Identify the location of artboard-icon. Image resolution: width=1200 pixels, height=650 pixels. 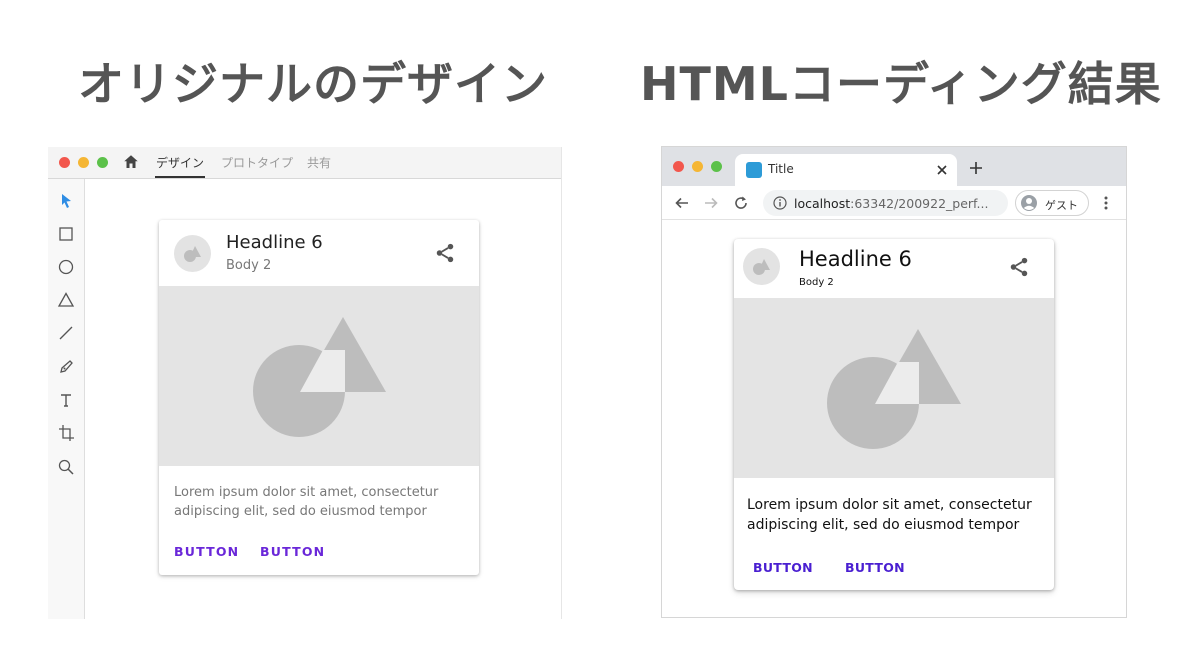
(66, 433).